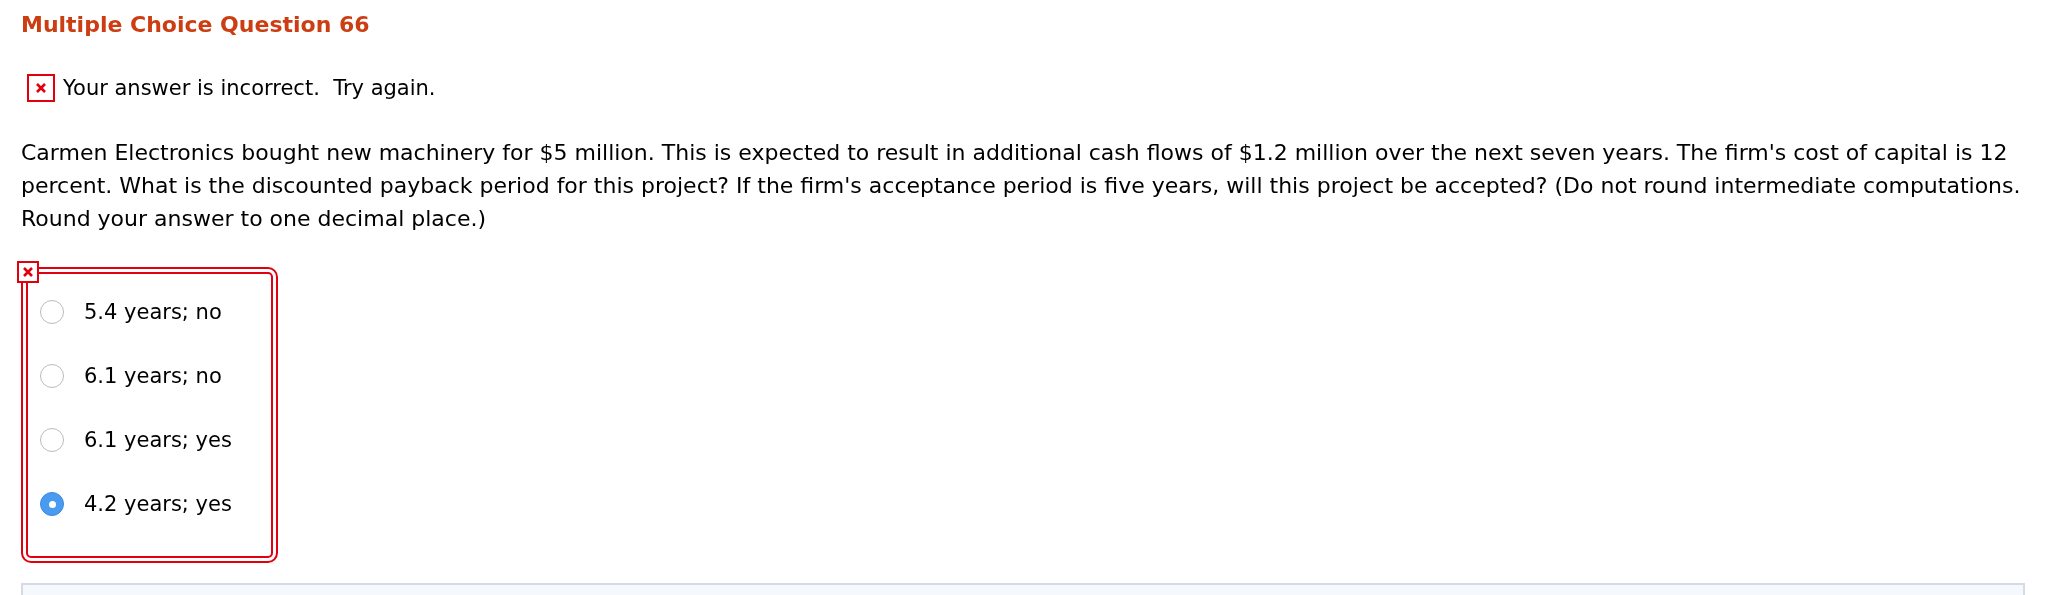 The image size is (2046, 595). Describe the element at coordinates (153, 376) in the screenshot. I see `option-label: 6.1 years; no` at that location.